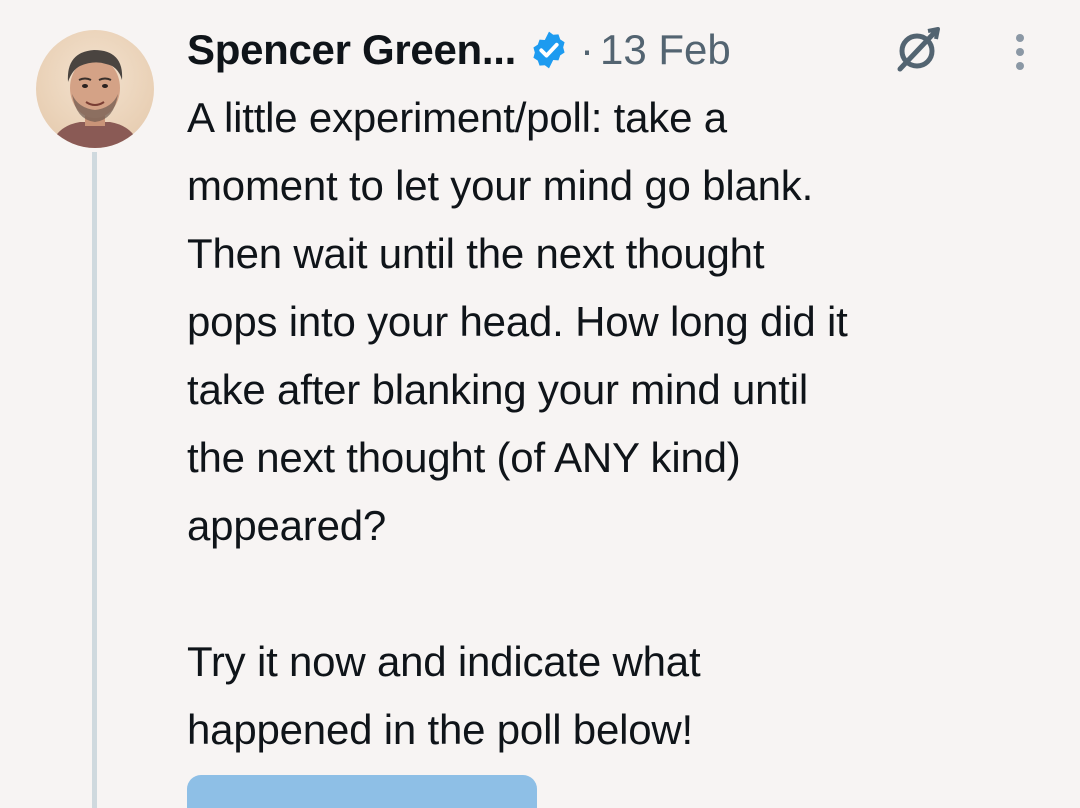 The height and width of the screenshot is (808, 1080). Describe the element at coordinates (665, 50) in the screenshot. I see `post-date: 13 Feb` at that location.